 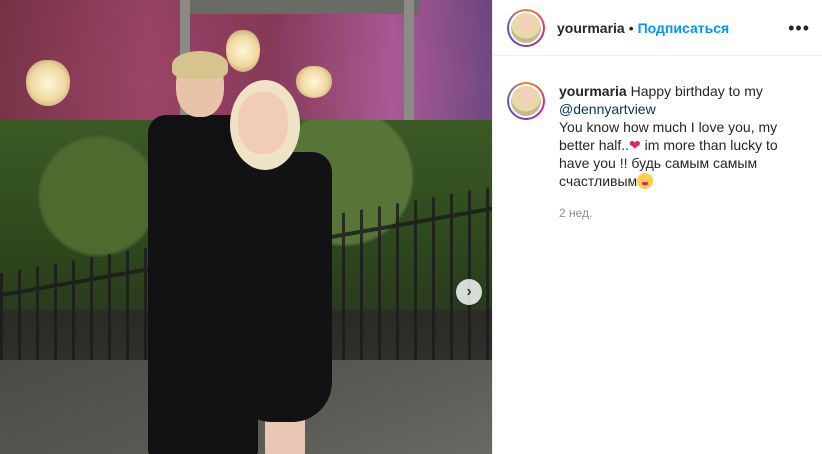 I want to click on heart-emoji-icon: ❤, so click(x=635, y=145).